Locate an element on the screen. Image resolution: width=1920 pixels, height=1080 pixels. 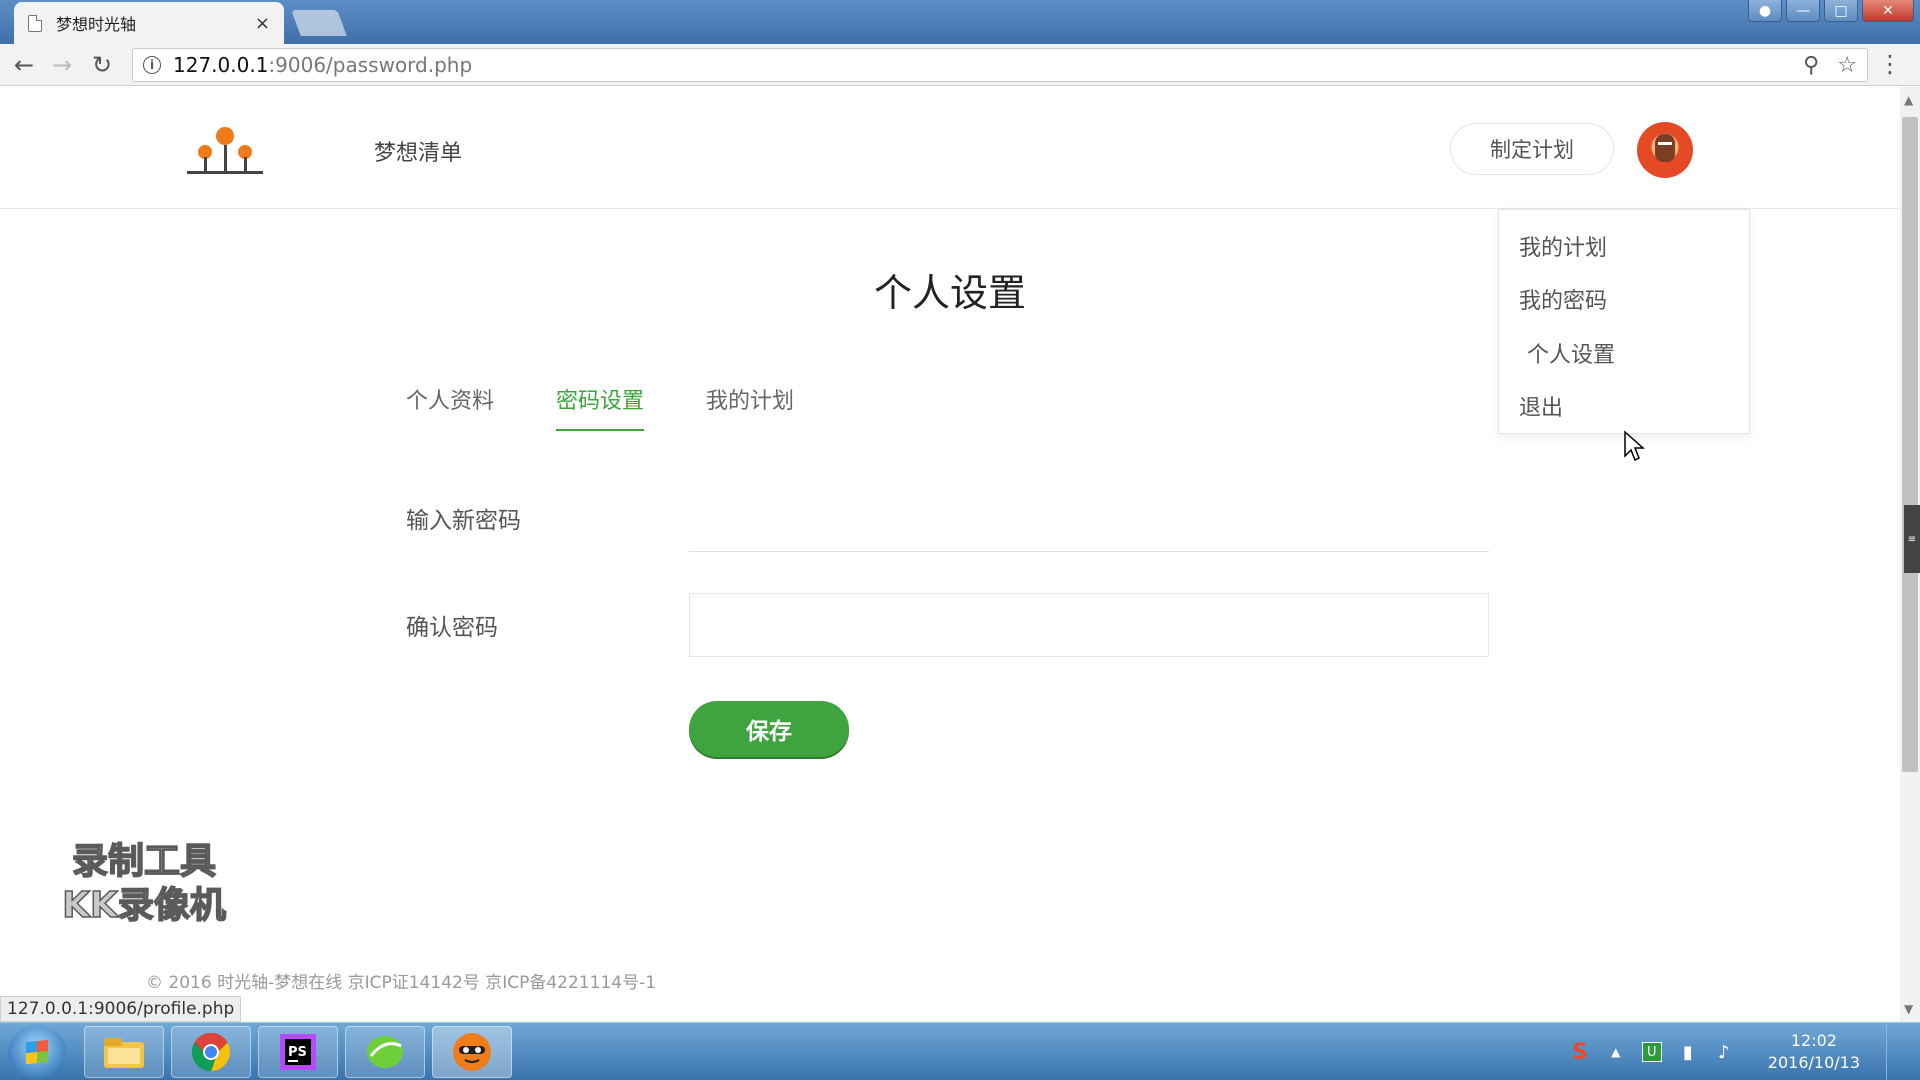
page-title: 个人设置 is located at coordinates (949, 293).